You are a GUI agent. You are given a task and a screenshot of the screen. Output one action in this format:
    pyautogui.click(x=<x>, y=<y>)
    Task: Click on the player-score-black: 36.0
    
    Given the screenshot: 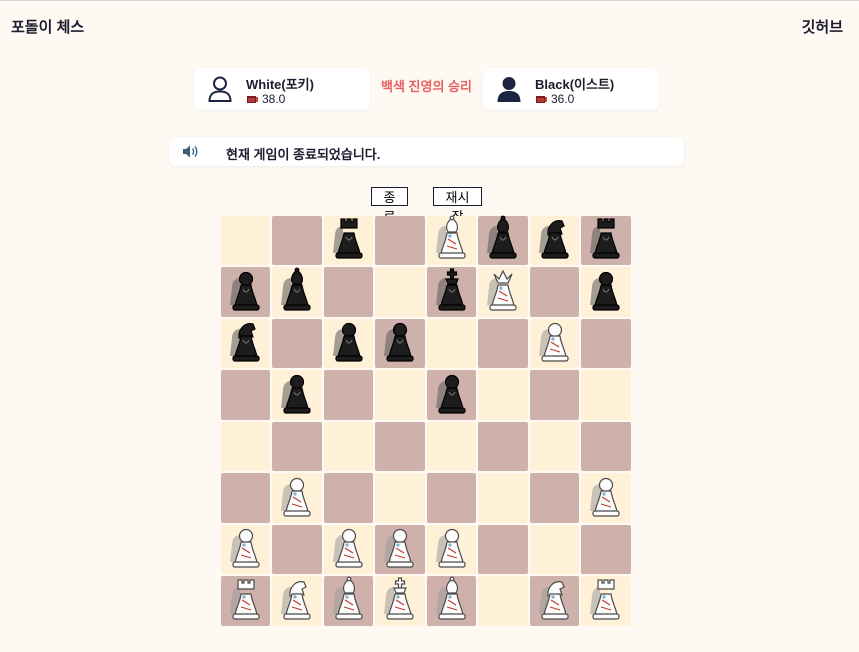 What is the action you would take?
    pyautogui.click(x=554, y=99)
    